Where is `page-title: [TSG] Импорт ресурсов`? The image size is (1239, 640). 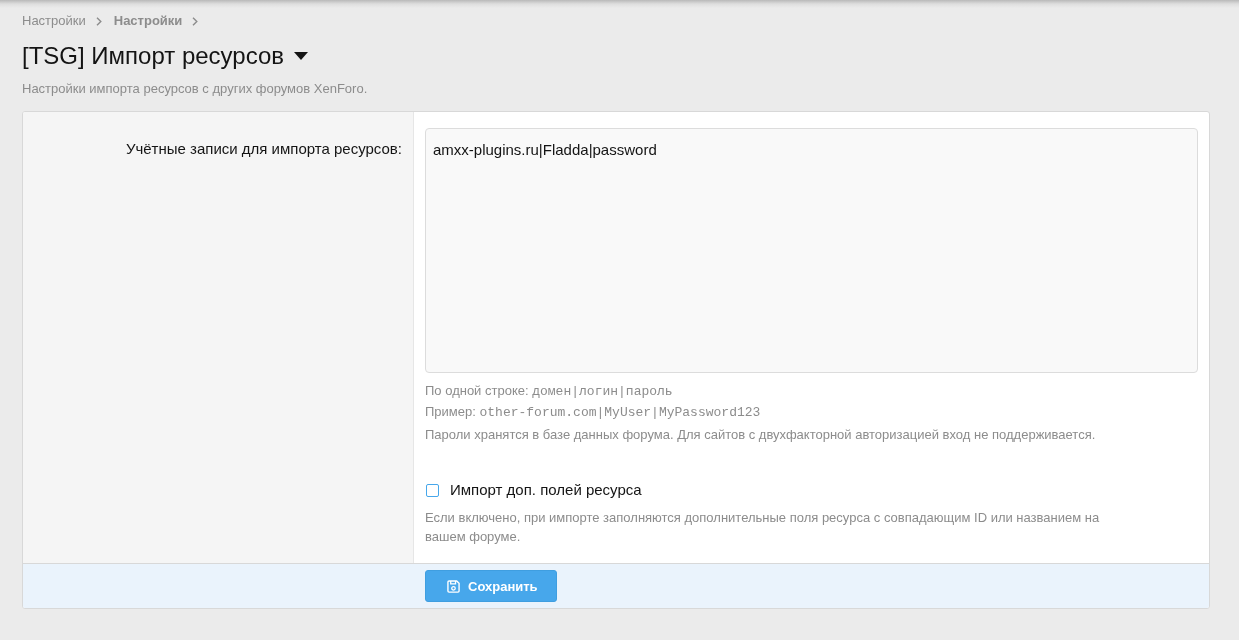
page-title: [TSG] Импорт ресурсов is located at coordinates (153, 56).